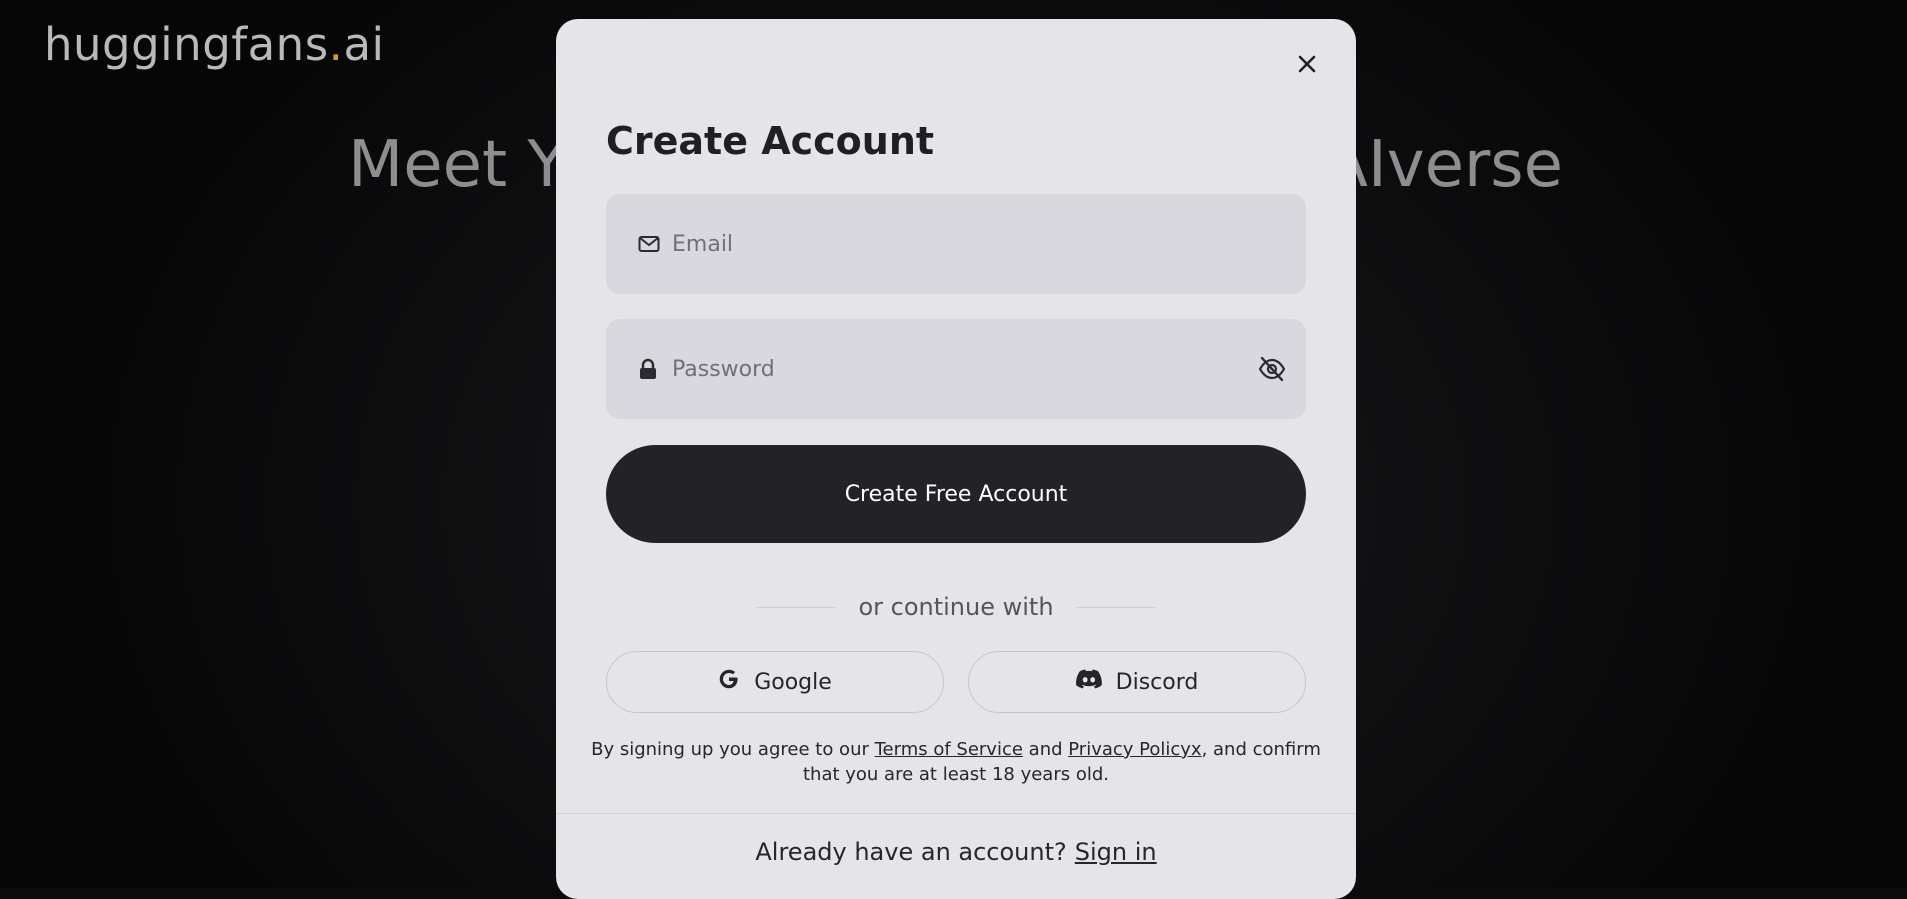  Describe the element at coordinates (1134, 749) in the screenshot. I see `privacy-policy-link: Privacy Policyx` at that location.